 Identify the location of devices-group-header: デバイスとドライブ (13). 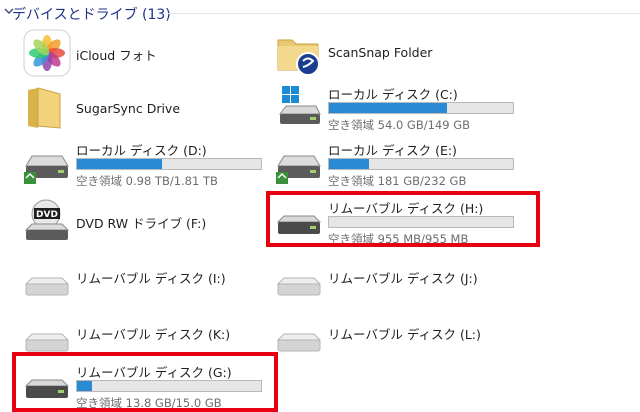
(320, 13).